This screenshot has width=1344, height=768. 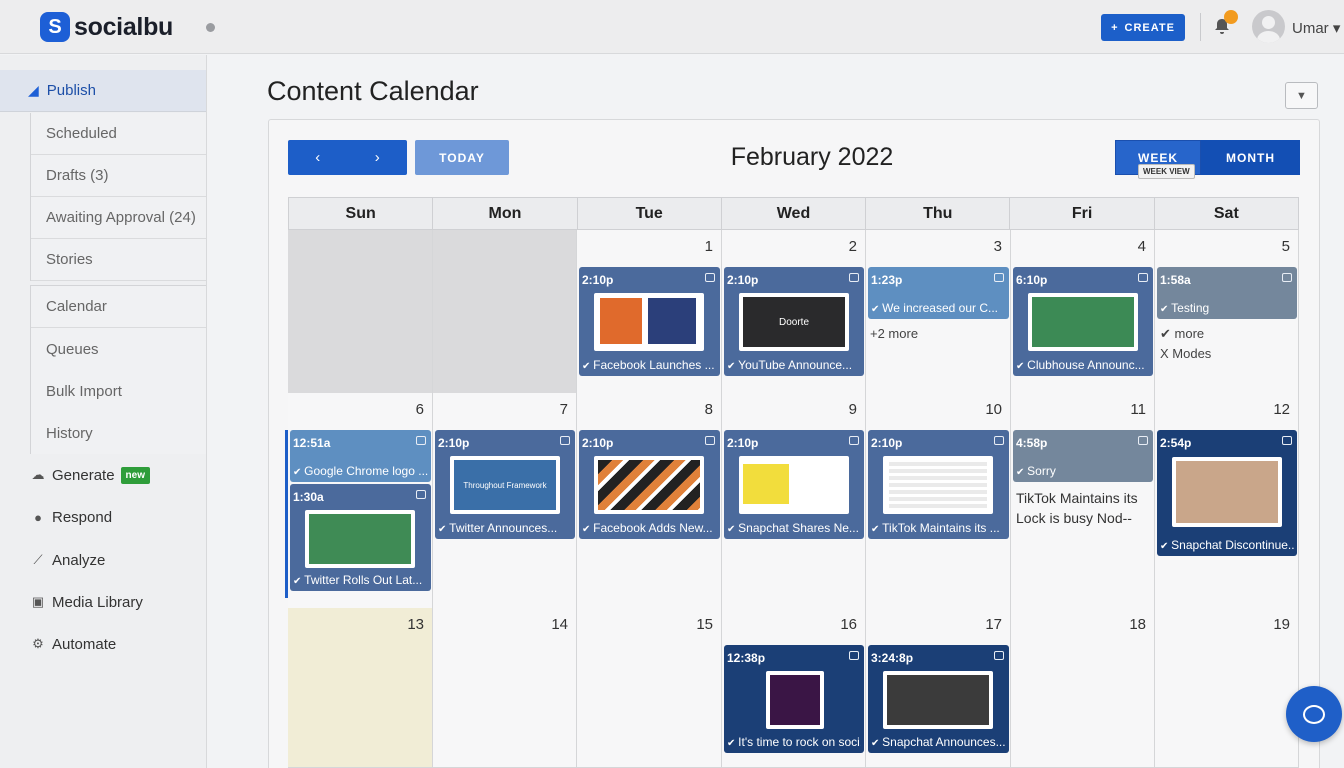 I want to click on event-card: 4:58p Sorry, so click(x=1083, y=456).